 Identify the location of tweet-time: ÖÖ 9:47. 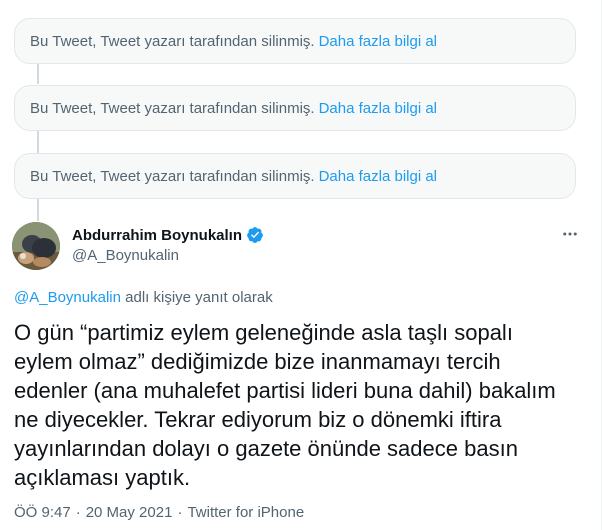
(42, 512).